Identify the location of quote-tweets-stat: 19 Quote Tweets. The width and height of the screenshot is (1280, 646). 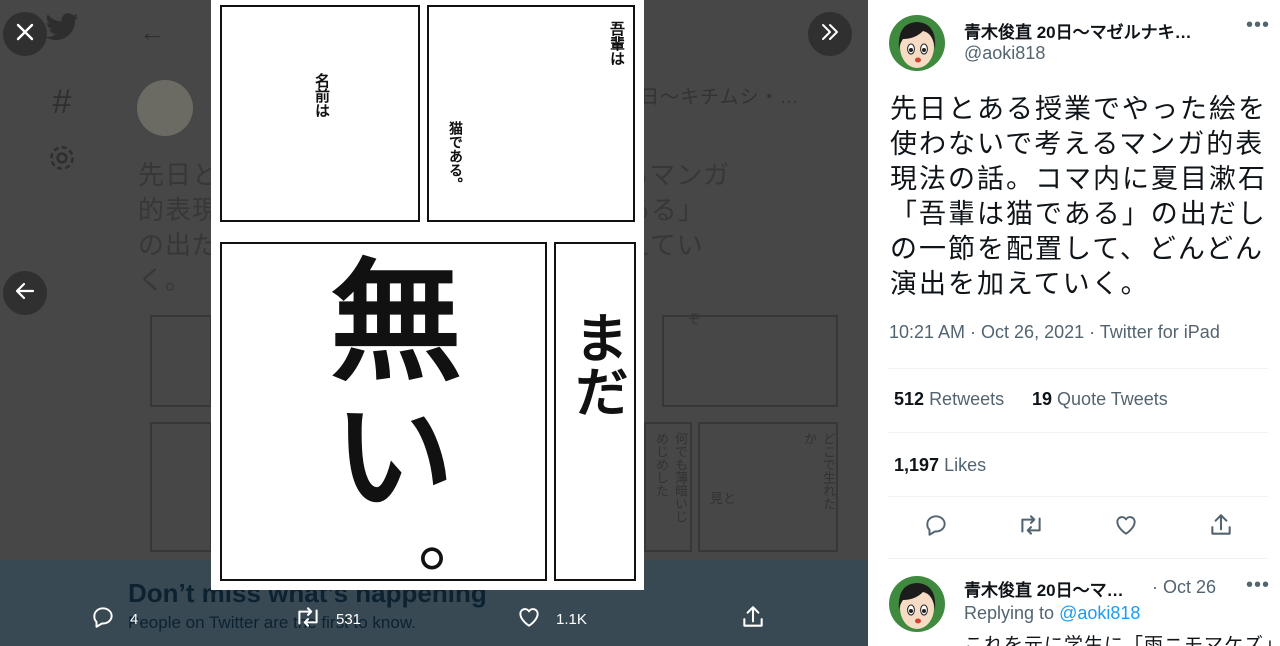
(1100, 399).